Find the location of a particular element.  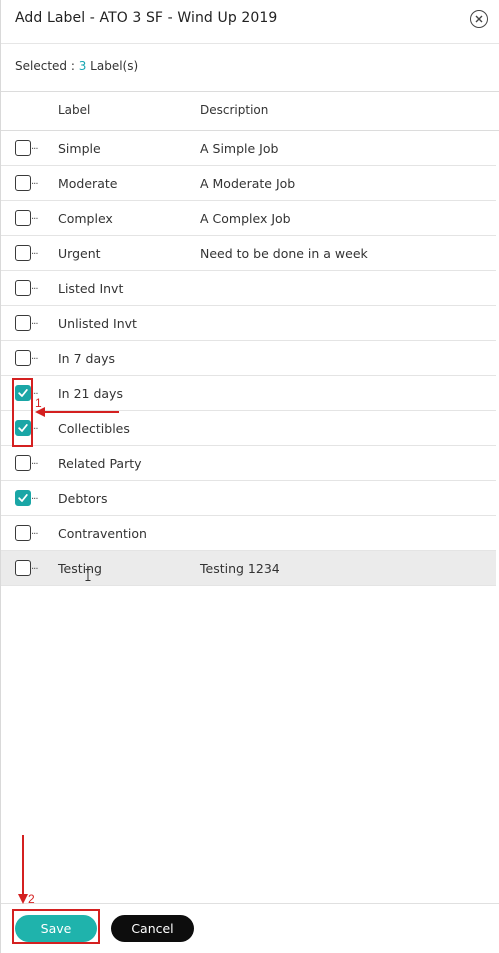

table-row: ... Urgent Need to be done in a week is located at coordinates (248, 253).